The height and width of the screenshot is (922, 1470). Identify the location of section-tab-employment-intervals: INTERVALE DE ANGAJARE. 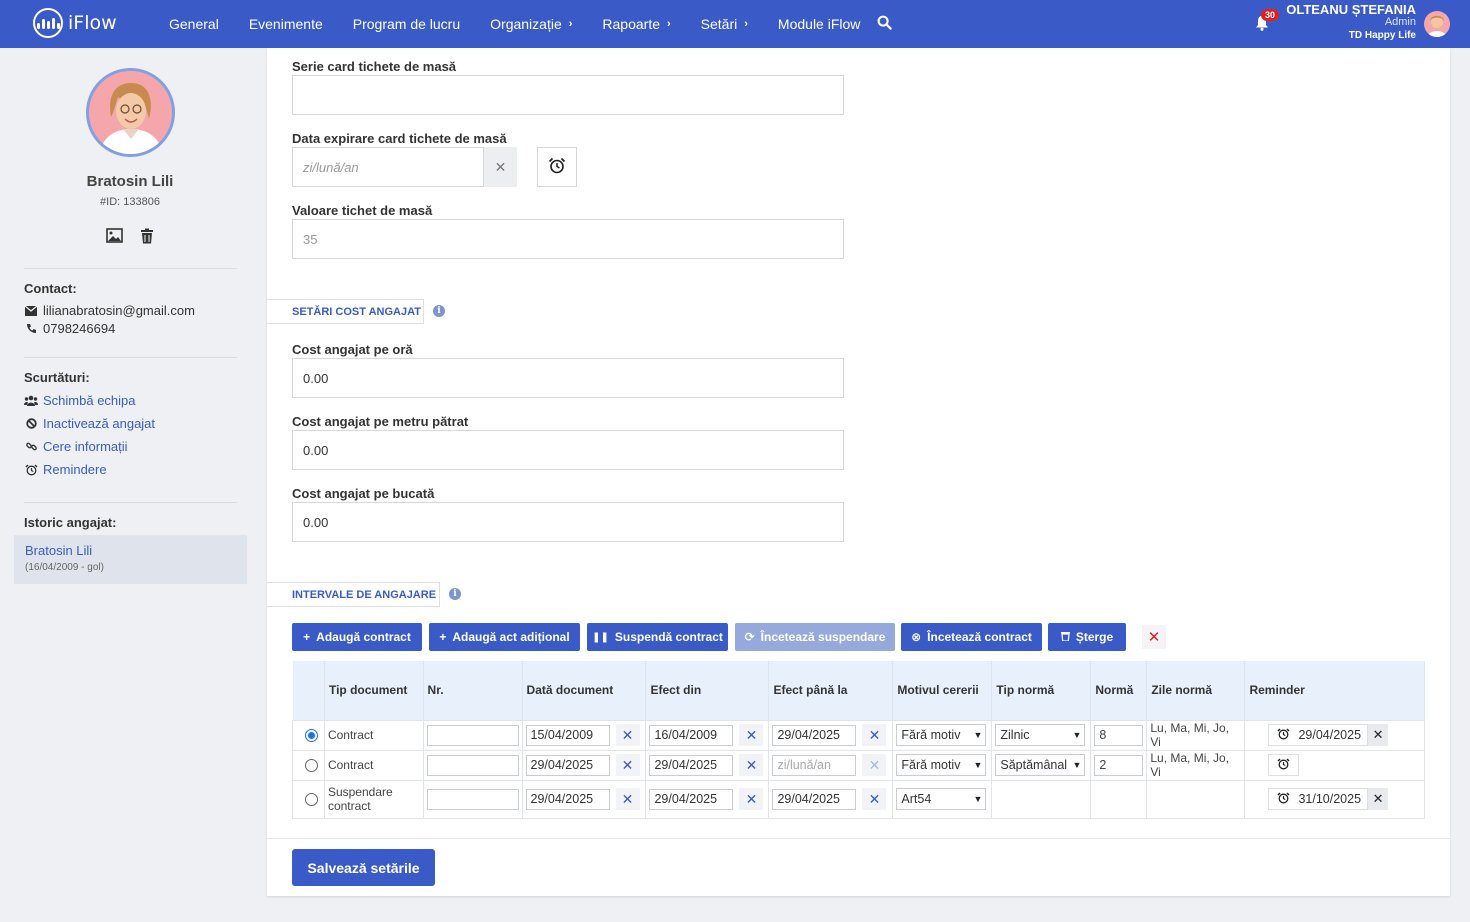
(353, 594).